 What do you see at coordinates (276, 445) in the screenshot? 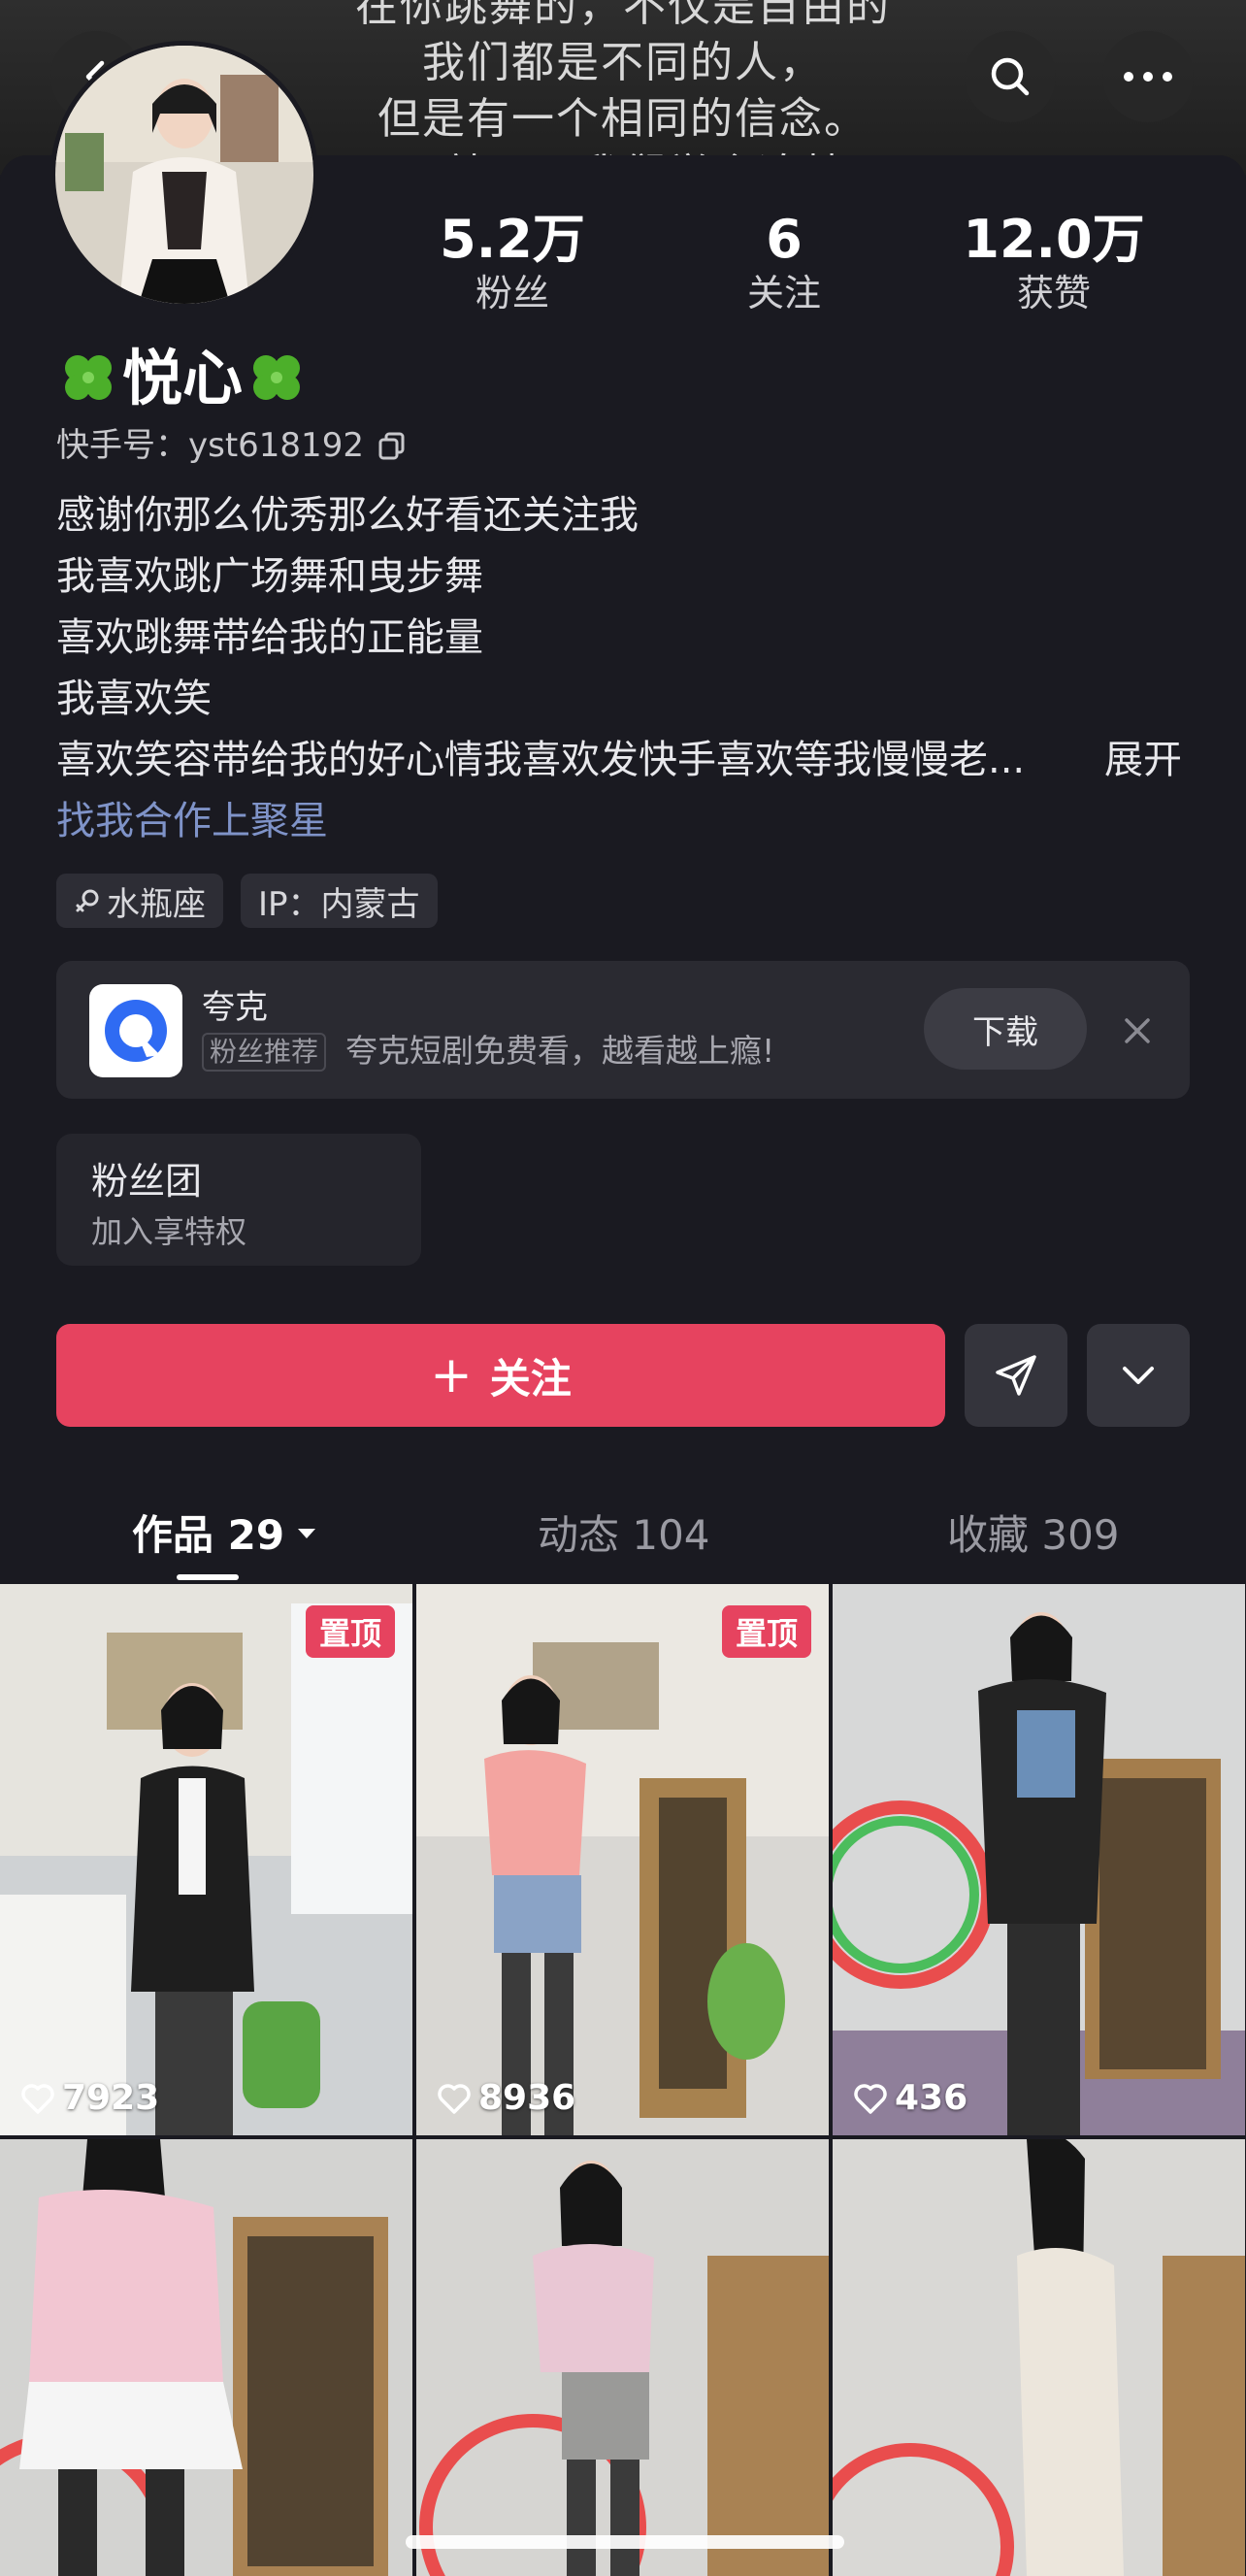
I see `kuaishou-id-value: yst618192` at bounding box center [276, 445].